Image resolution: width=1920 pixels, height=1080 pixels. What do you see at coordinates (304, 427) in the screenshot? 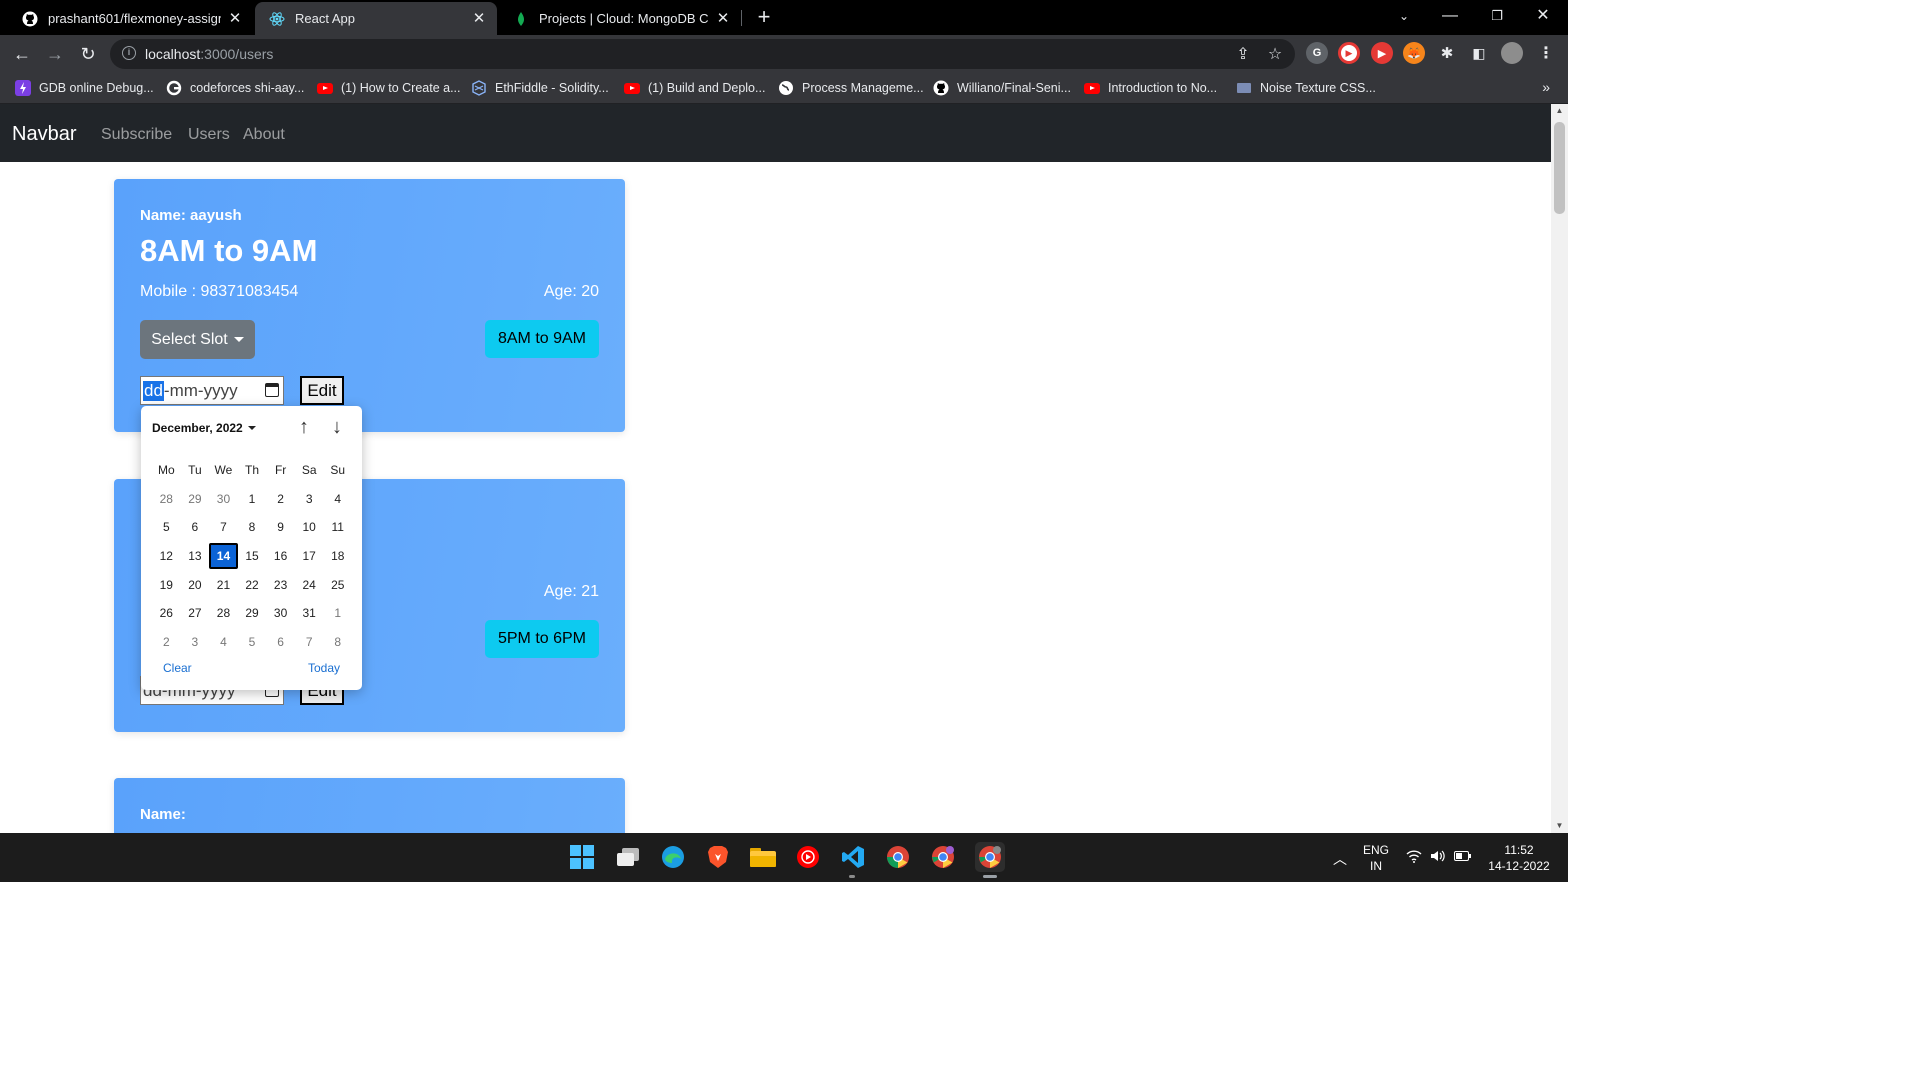
I see `previous-month-arrow-icon: ↑` at bounding box center [304, 427].